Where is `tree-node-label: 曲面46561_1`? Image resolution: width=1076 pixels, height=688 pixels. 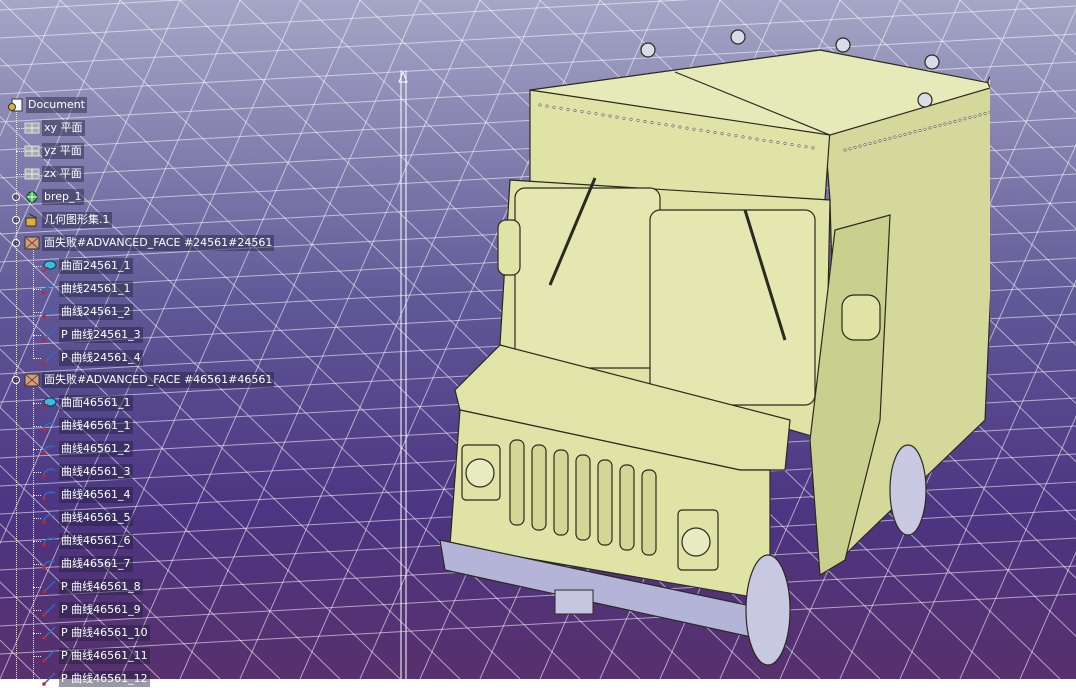 tree-node-label: 曲面46561_1 is located at coordinates (96, 403).